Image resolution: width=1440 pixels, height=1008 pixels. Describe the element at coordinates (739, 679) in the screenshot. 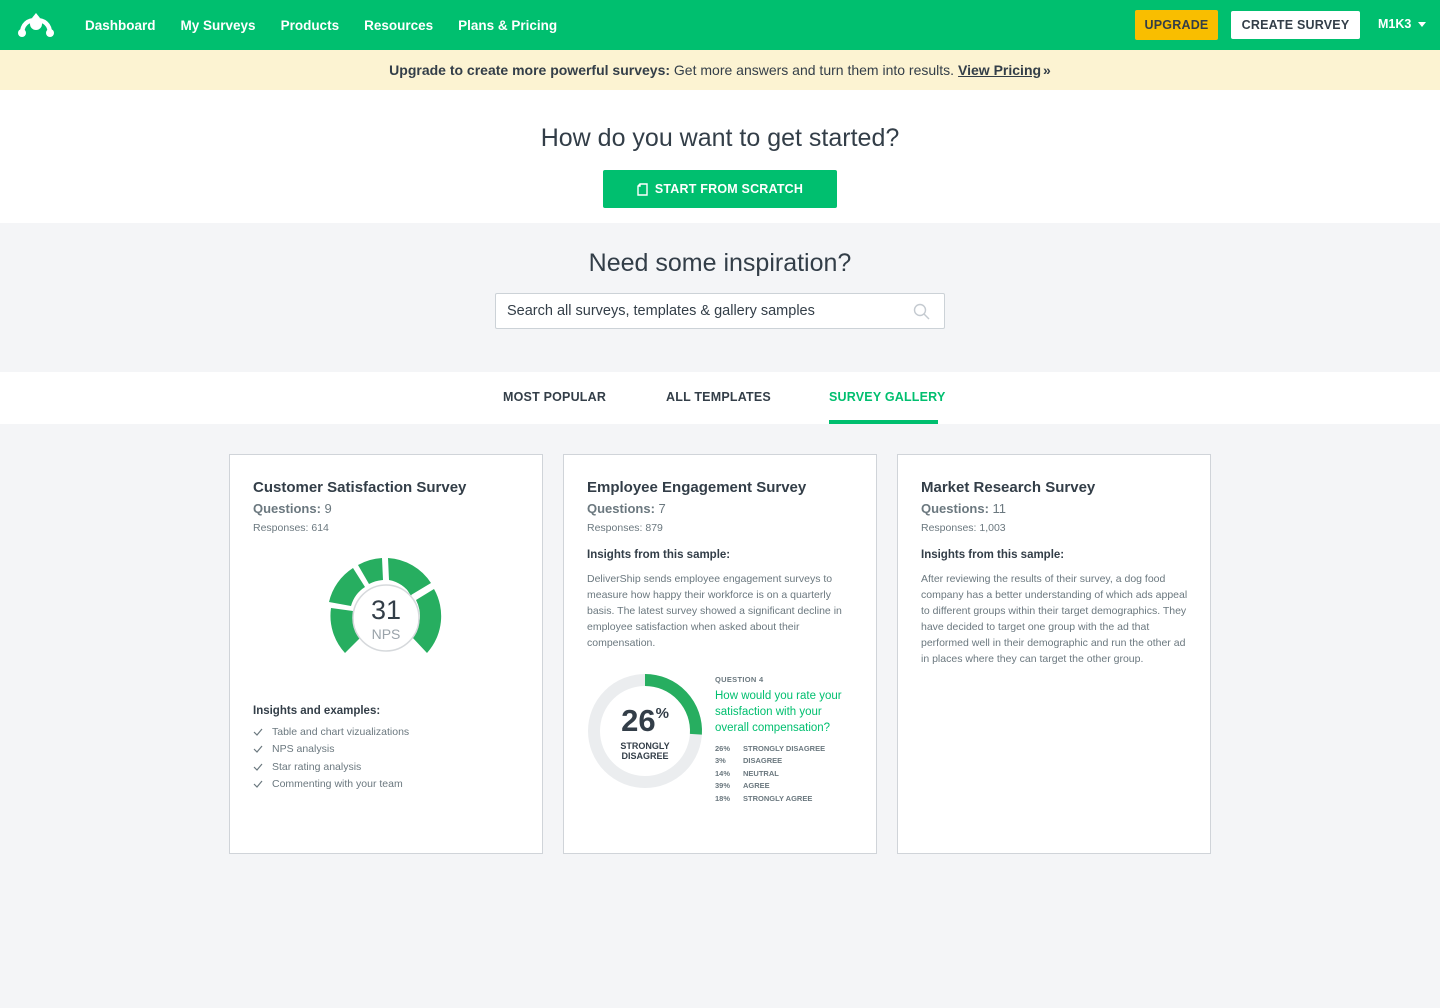

I see `question-number: QUESTION 4` at that location.